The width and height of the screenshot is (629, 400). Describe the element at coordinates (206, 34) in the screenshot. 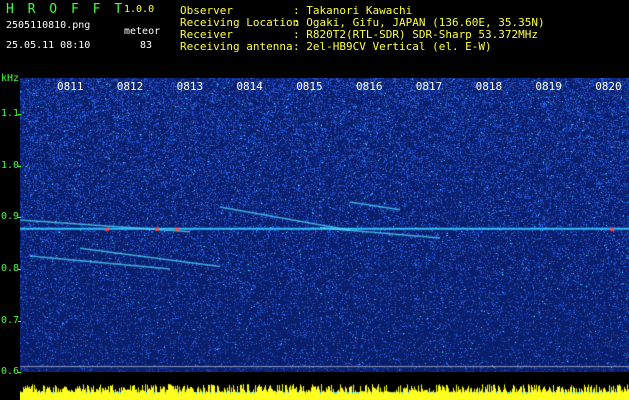

I see `receiver-label: Receiver` at that location.